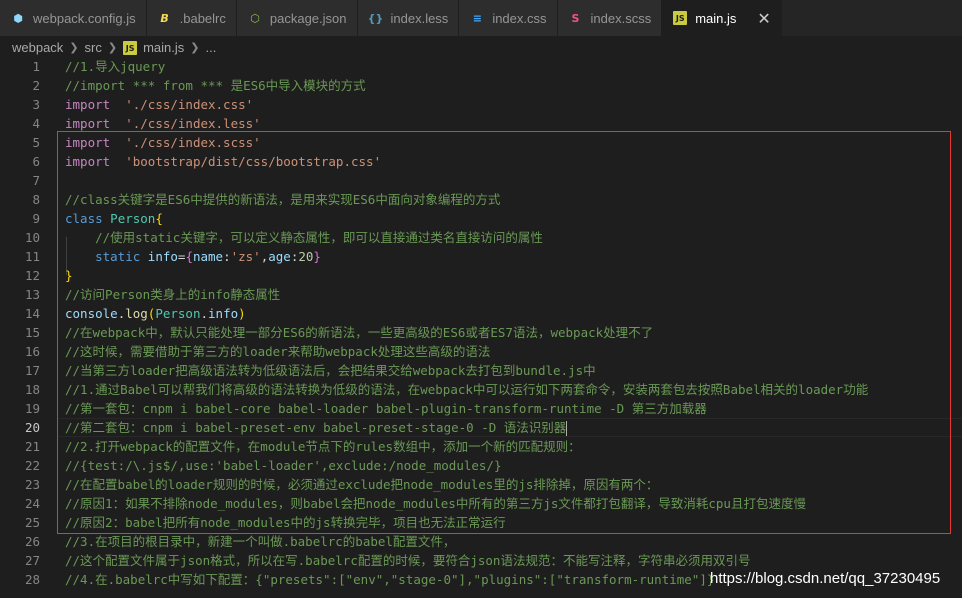 The width and height of the screenshot is (962, 598). I want to click on code-line: 7, so click(481, 180).